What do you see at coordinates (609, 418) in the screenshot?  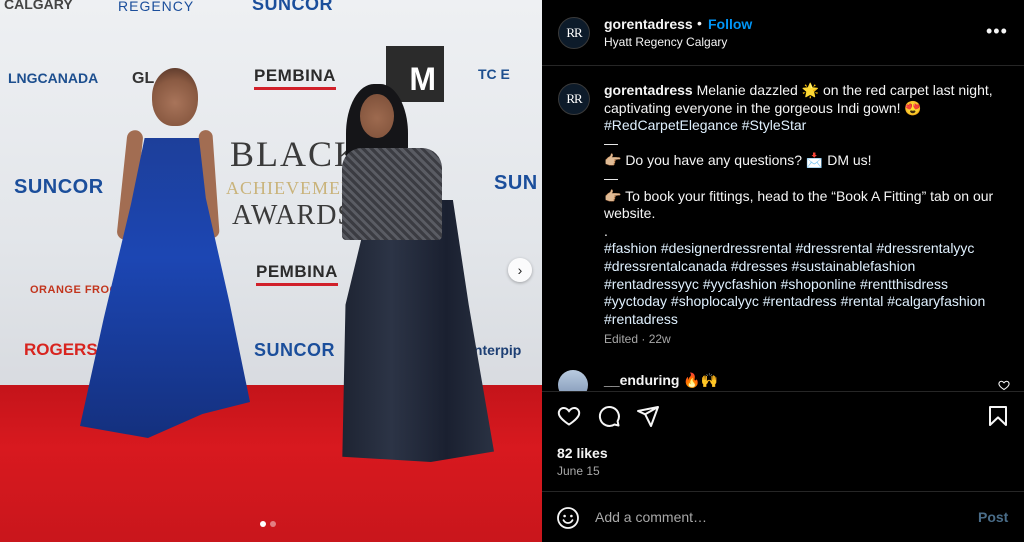 I see `comment-bubble-icon` at bounding box center [609, 418].